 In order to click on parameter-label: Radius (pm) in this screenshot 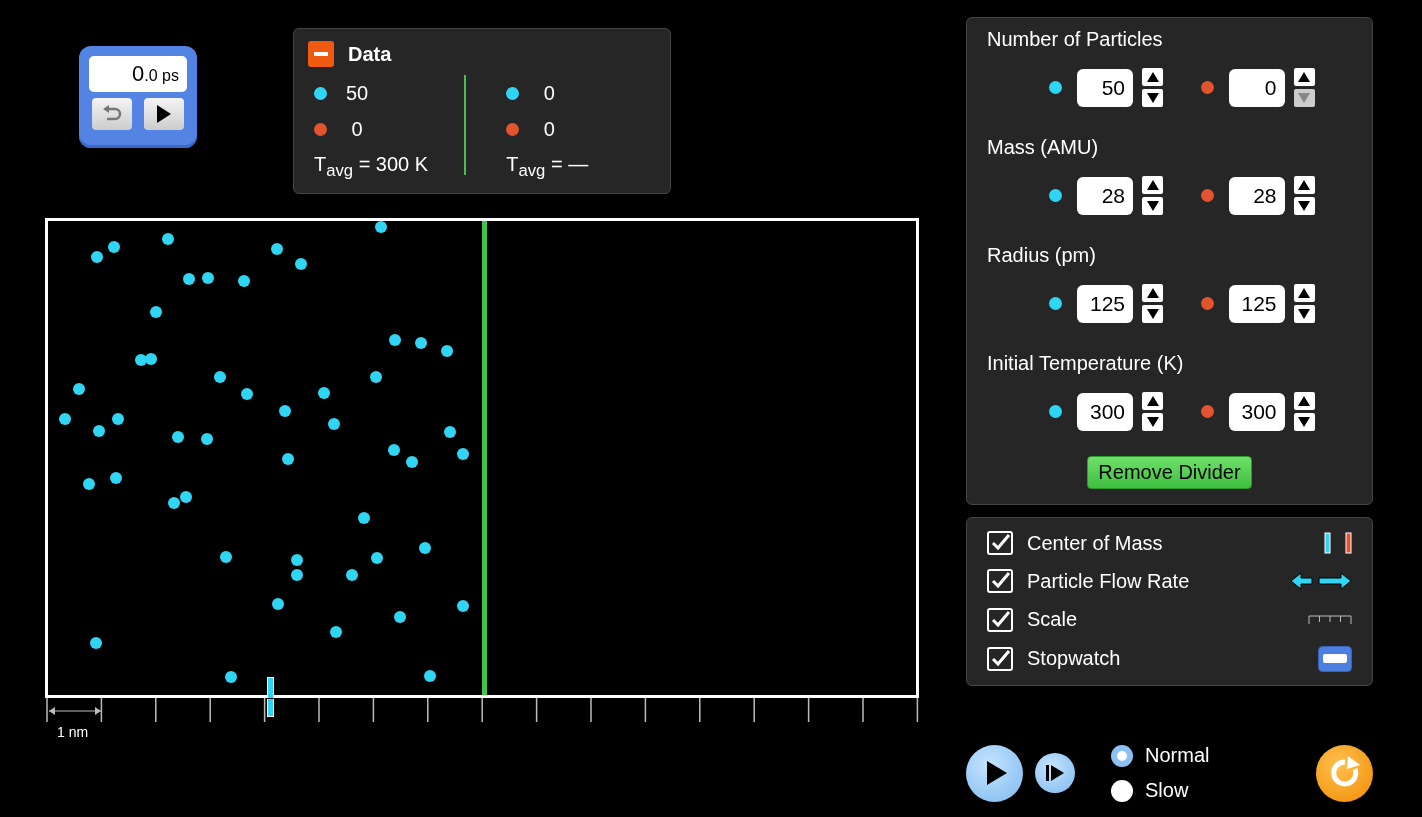, I will do `click(1042, 256)`.